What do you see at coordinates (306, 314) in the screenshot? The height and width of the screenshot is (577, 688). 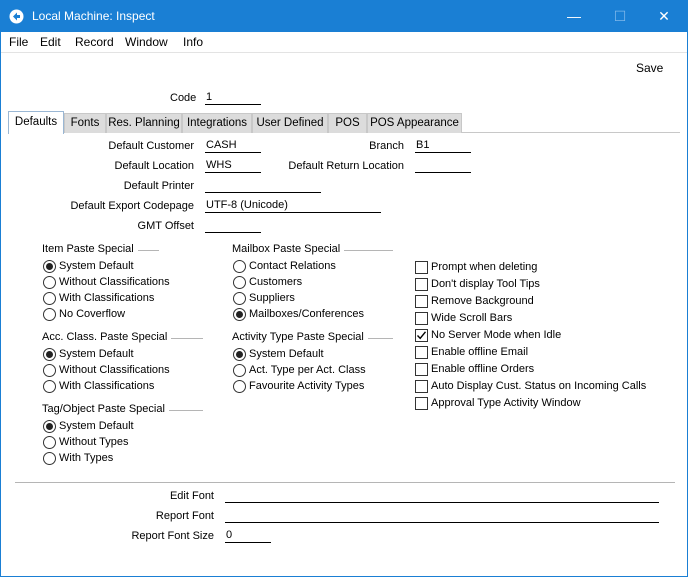 I see `radio-label: Mailboxes/Conferences` at bounding box center [306, 314].